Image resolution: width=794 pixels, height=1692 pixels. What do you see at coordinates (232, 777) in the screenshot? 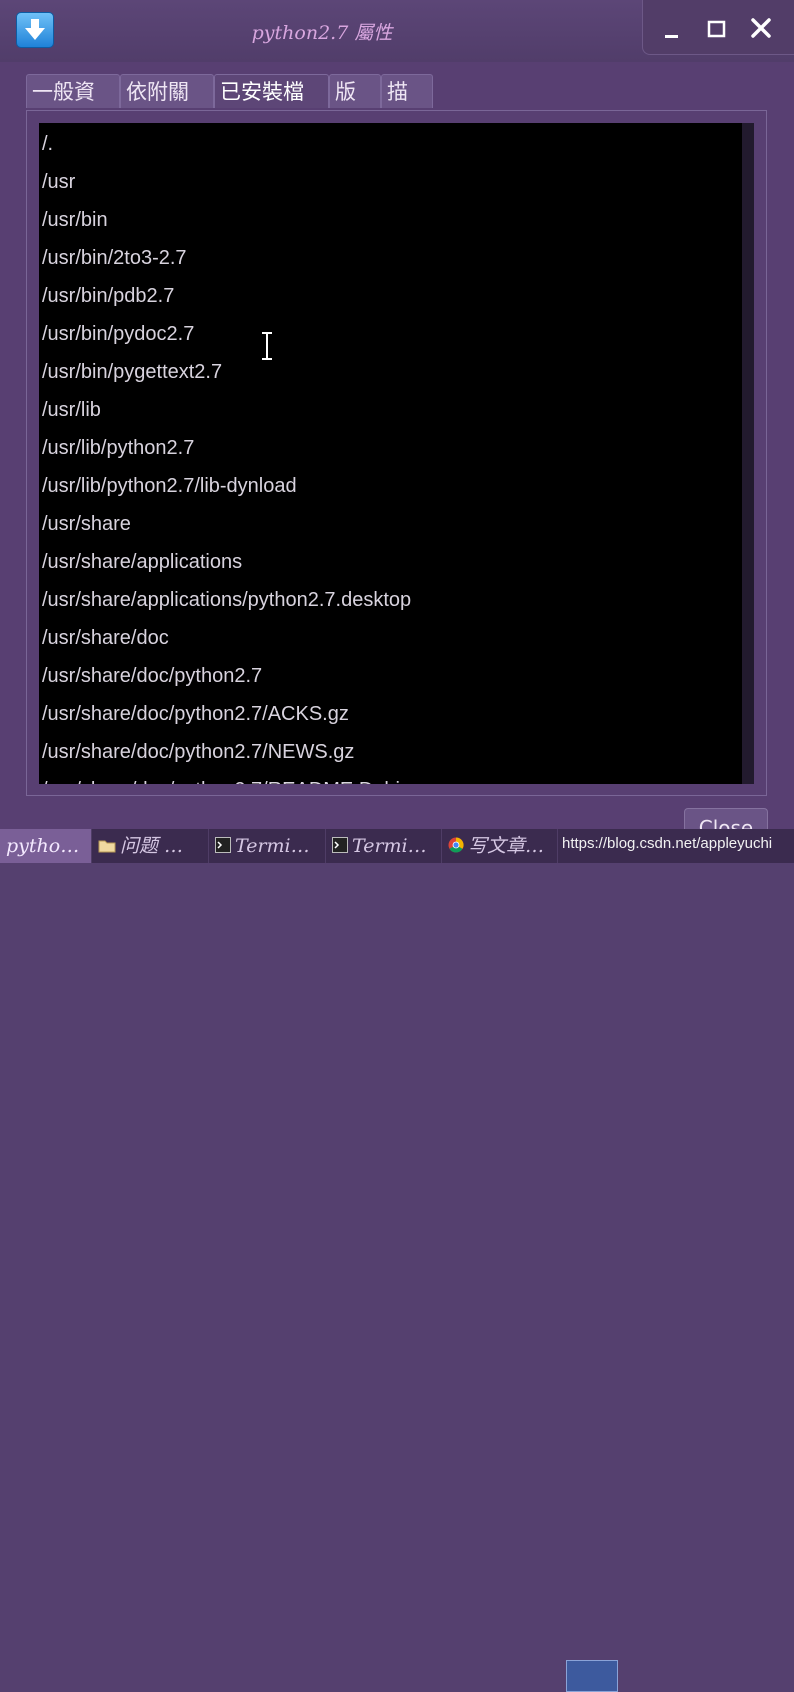
I see `file-list-item: /usr/share/doc/python2.7/README.Debian` at bounding box center [232, 777].